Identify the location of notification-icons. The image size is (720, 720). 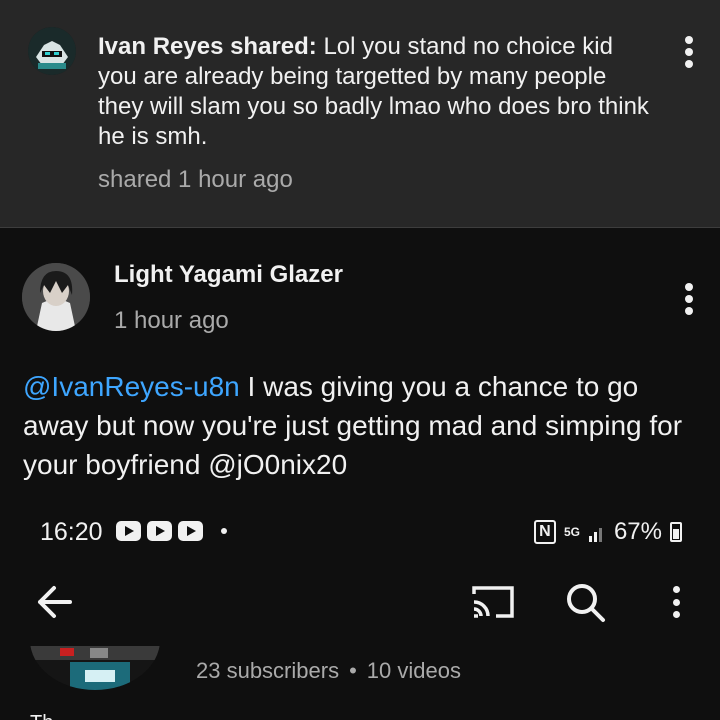
(171, 531).